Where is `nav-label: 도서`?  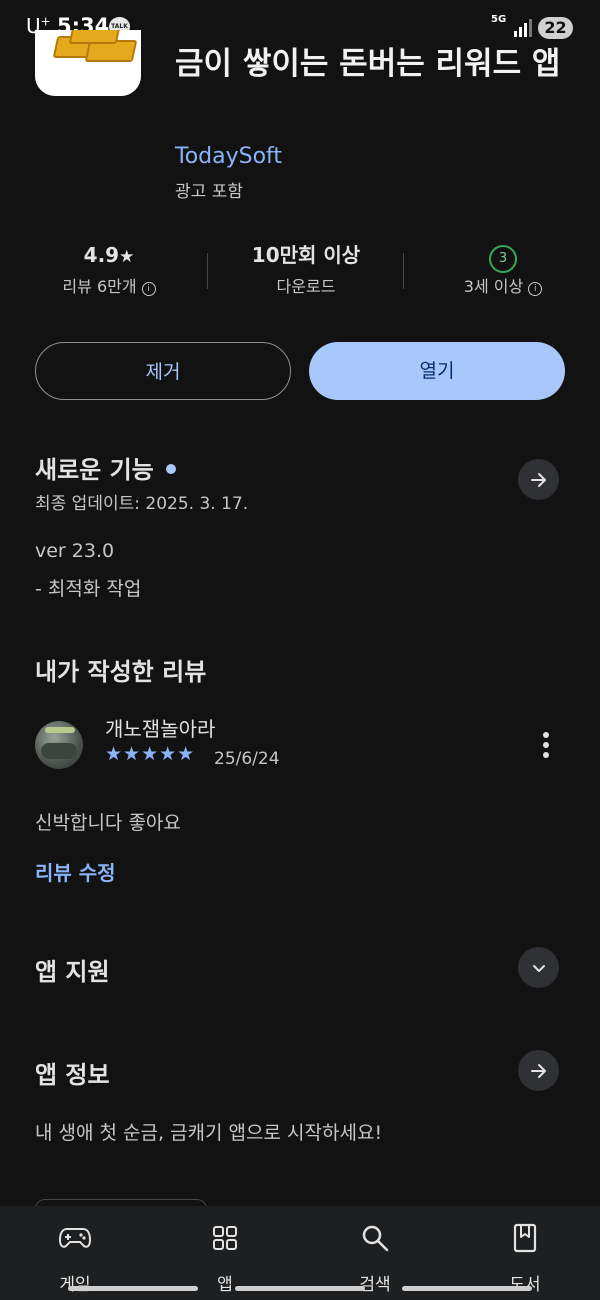 nav-label: 도서 is located at coordinates (525, 1285).